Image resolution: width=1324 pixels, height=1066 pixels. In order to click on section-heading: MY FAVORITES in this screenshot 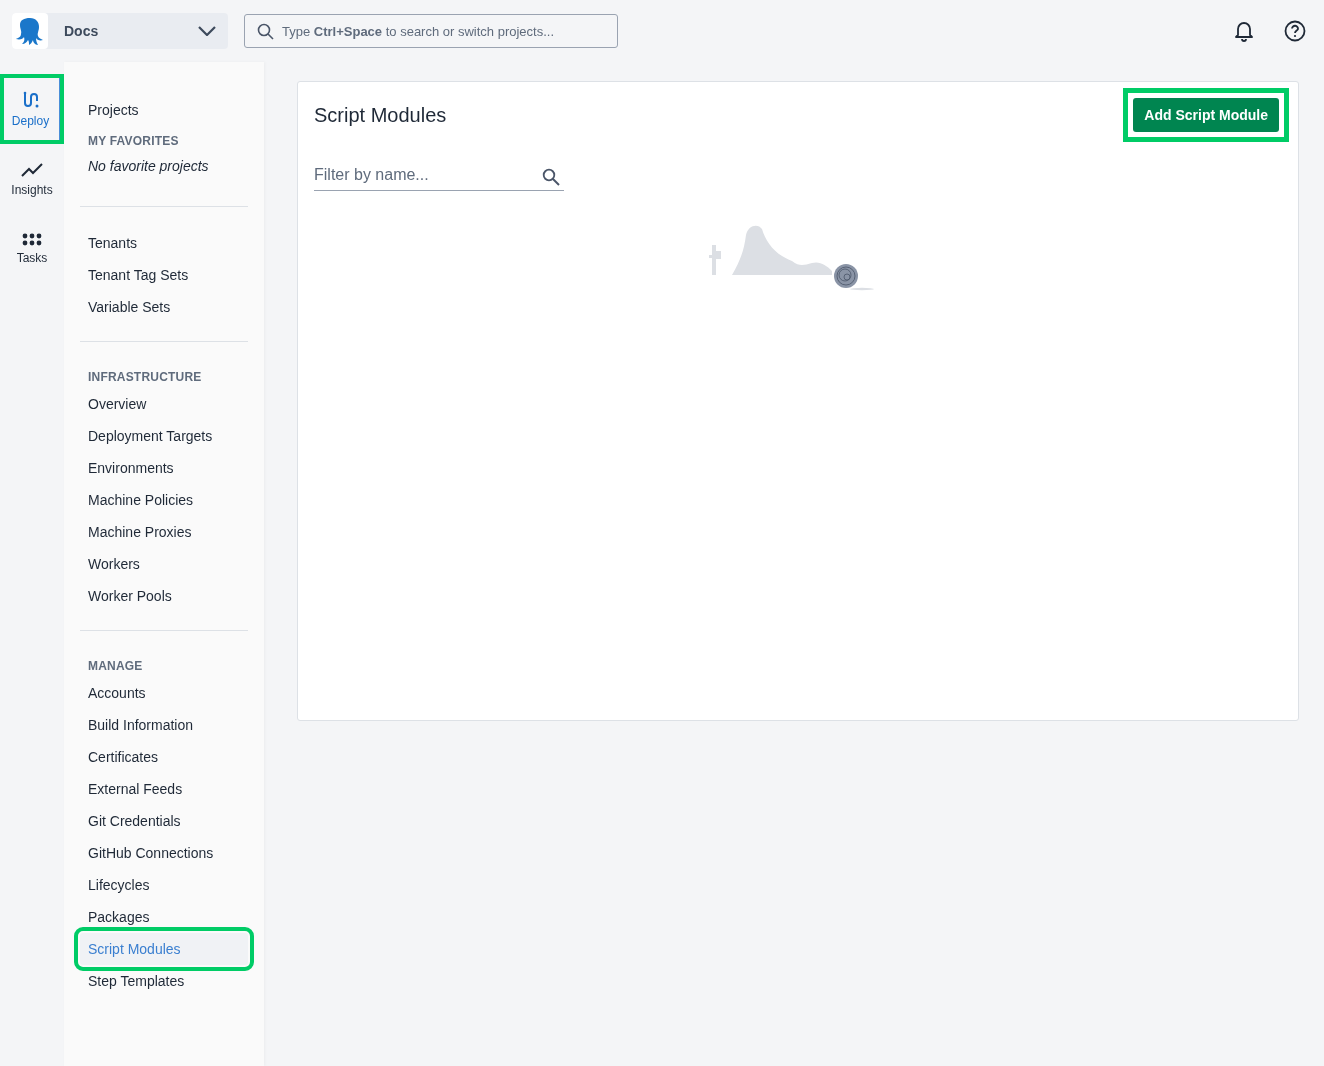, I will do `click(133, 141)`.